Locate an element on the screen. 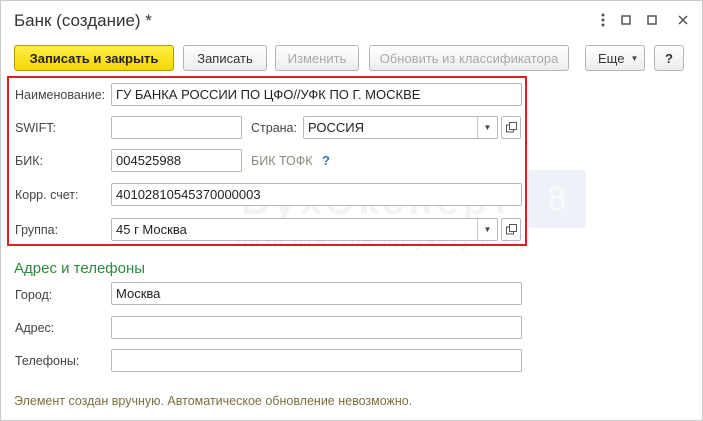 Image resolution: width=703 pixels, height=421 pixels. country-open-icon is located at coordinates (511, 127).